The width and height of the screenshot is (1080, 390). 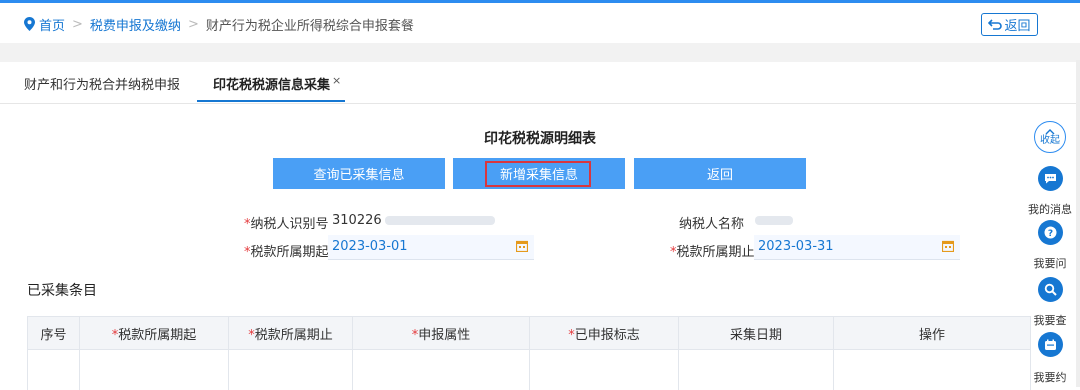 What do you see at coordinates (772, 220) in the screenshot?
I see `taxpayer-name-value` at bounding box center [772, 220].